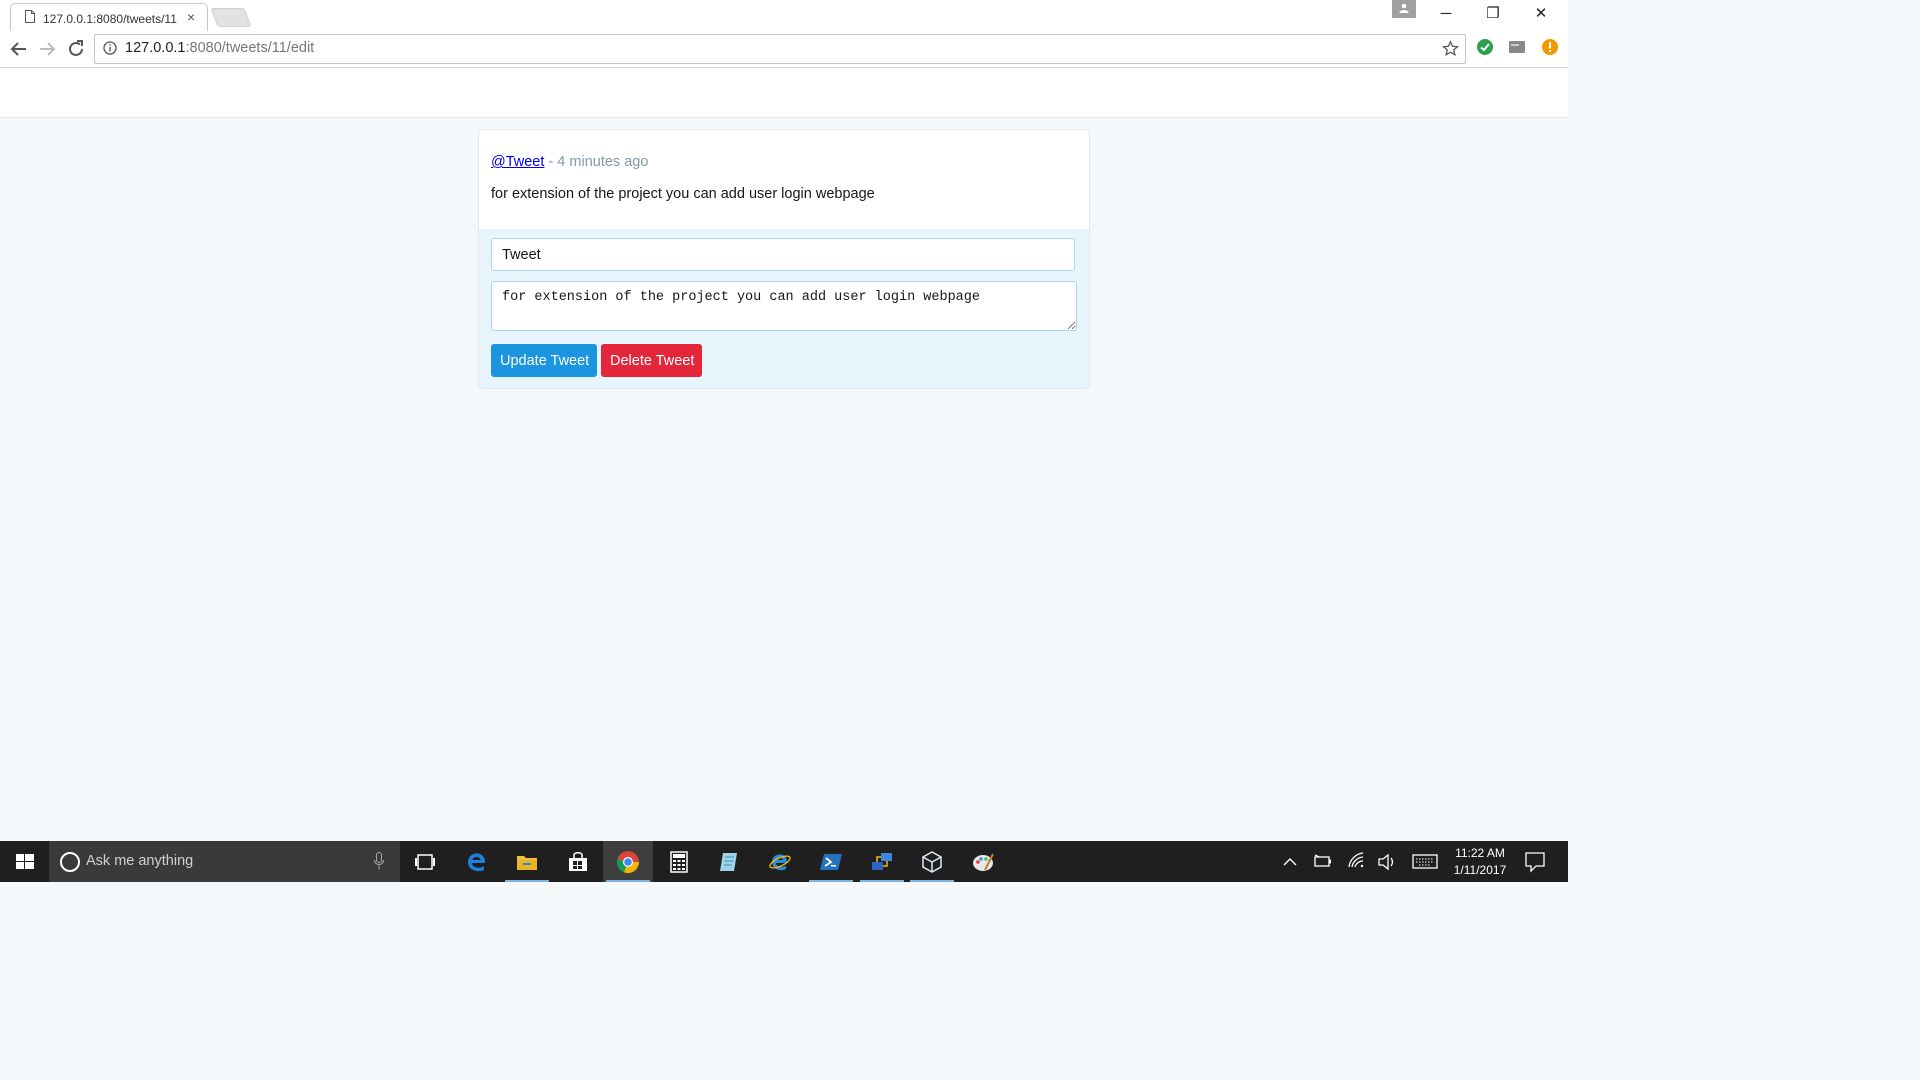  Describe the element at coordinates (932, 861) in the screenshot. I see `virtualbox-icon` at that location.